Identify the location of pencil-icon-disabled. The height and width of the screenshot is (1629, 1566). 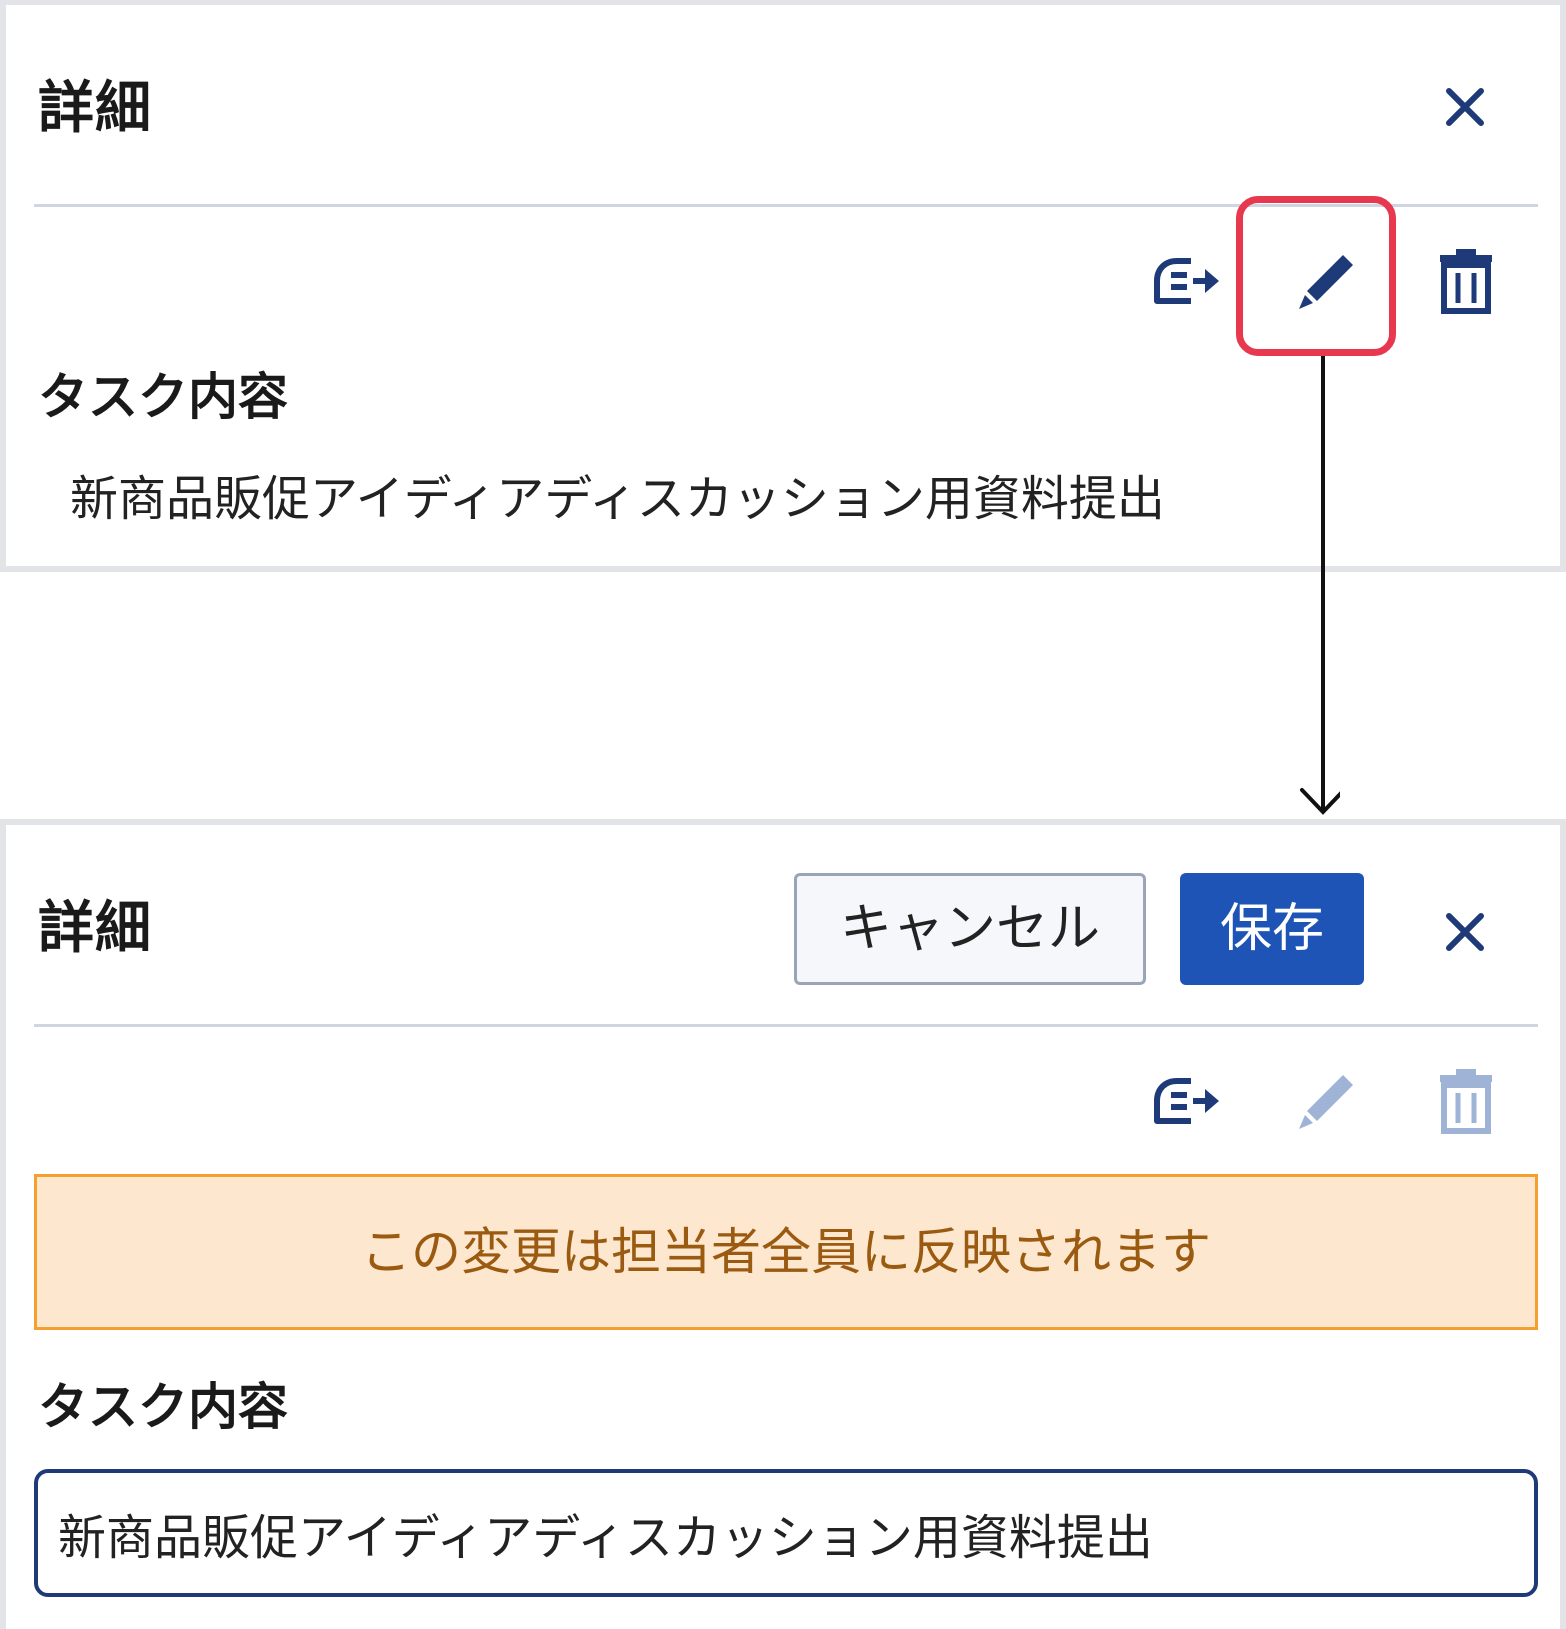
(1327, 1101).